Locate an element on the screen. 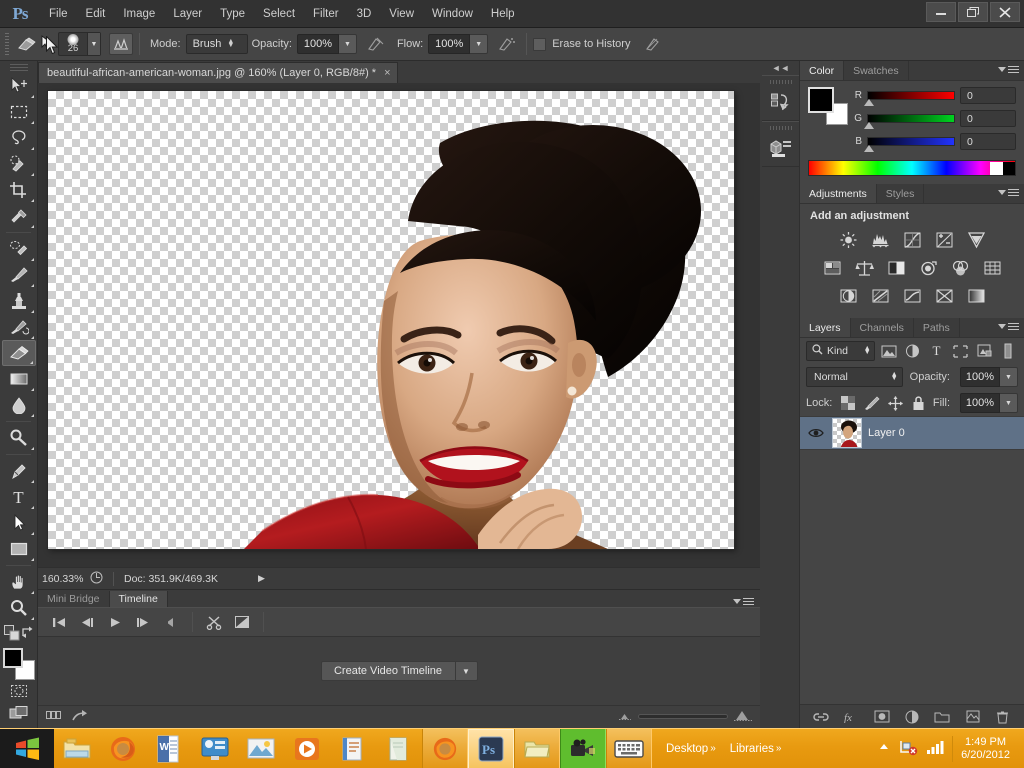  curves-icon is located at coordinates (912, 240).